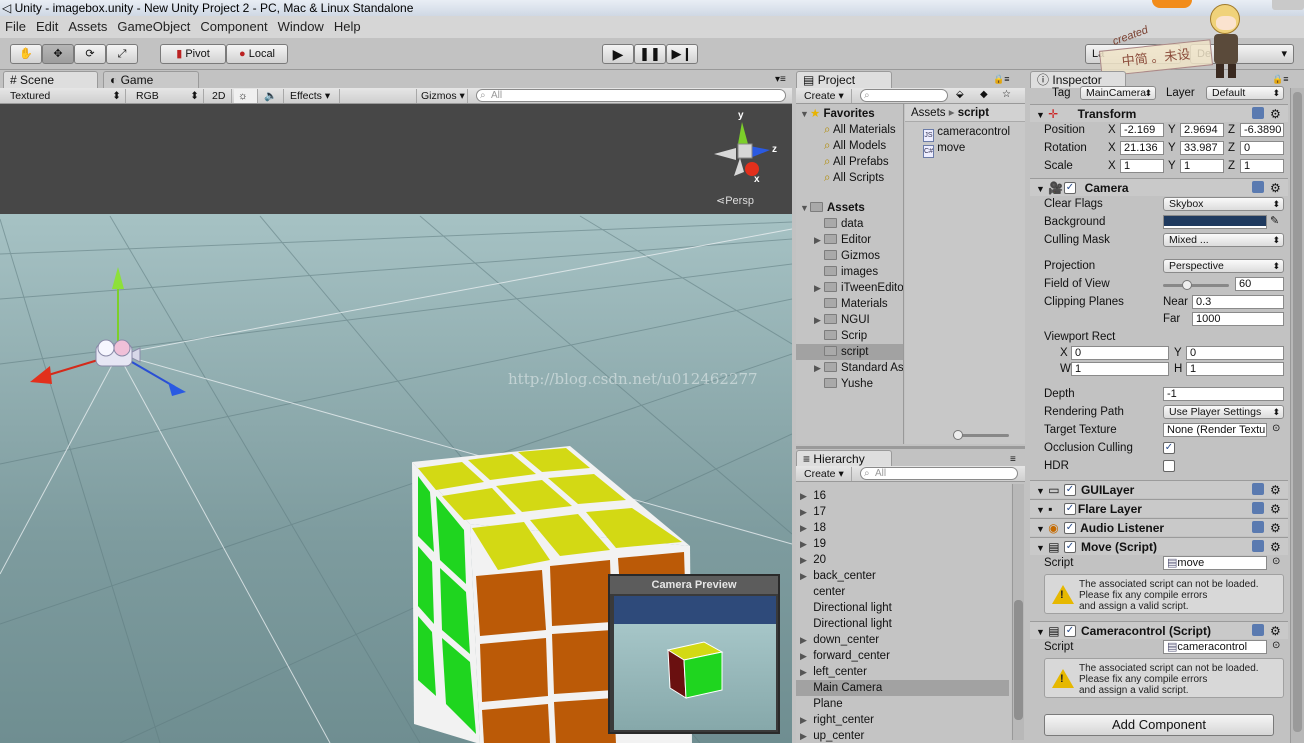 This screenshot has width=1304, height=743. I want to click on viewport-w-field: 1, so click(1120, 369).